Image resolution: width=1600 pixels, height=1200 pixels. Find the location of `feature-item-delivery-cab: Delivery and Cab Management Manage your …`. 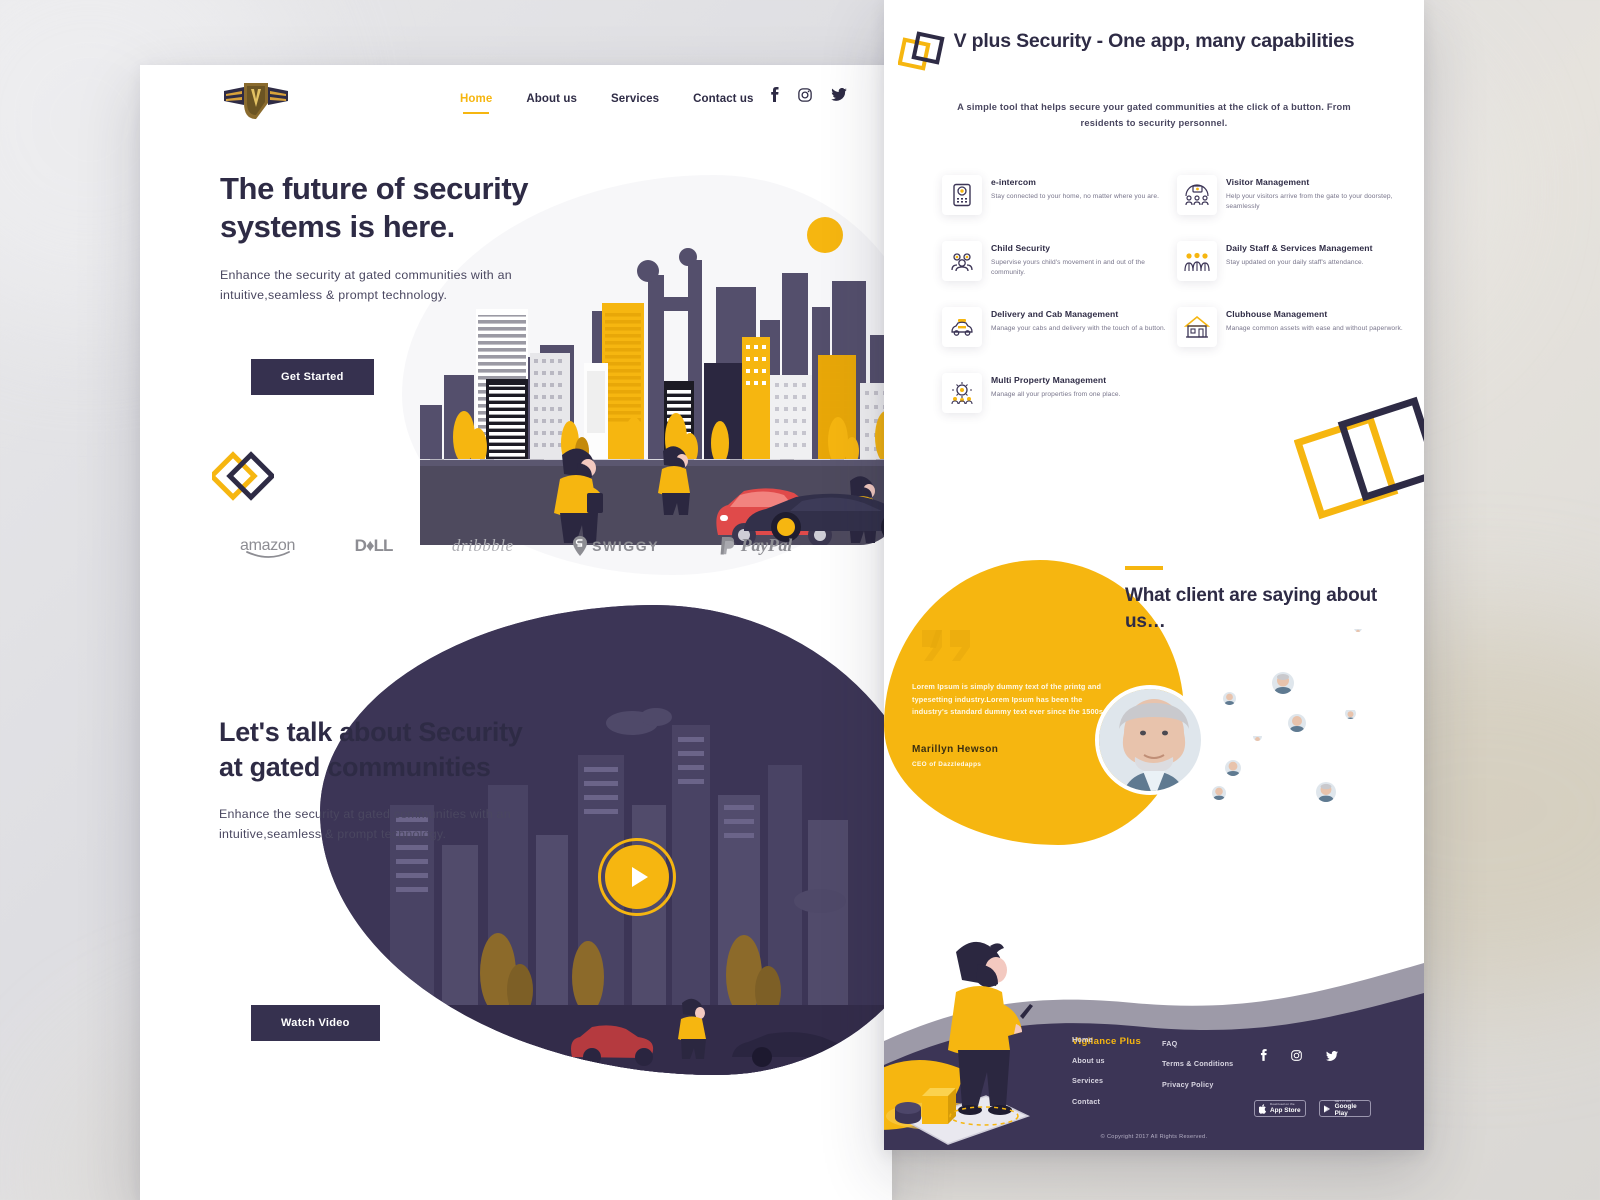

feature-item-delivery-cab: Delivery and Cab Management Manage your … is located at coordinates (1059, 327).